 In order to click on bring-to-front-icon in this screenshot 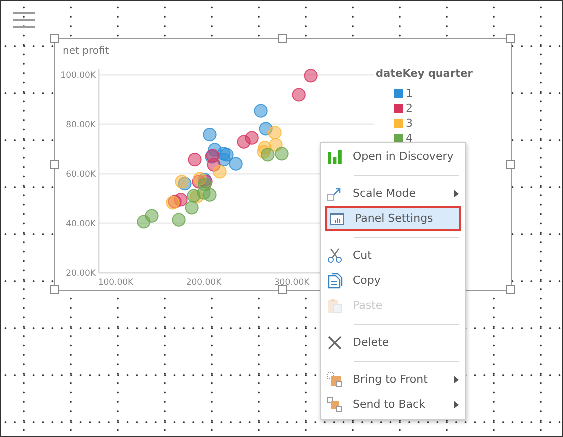, I will do `click(335, 380)`.